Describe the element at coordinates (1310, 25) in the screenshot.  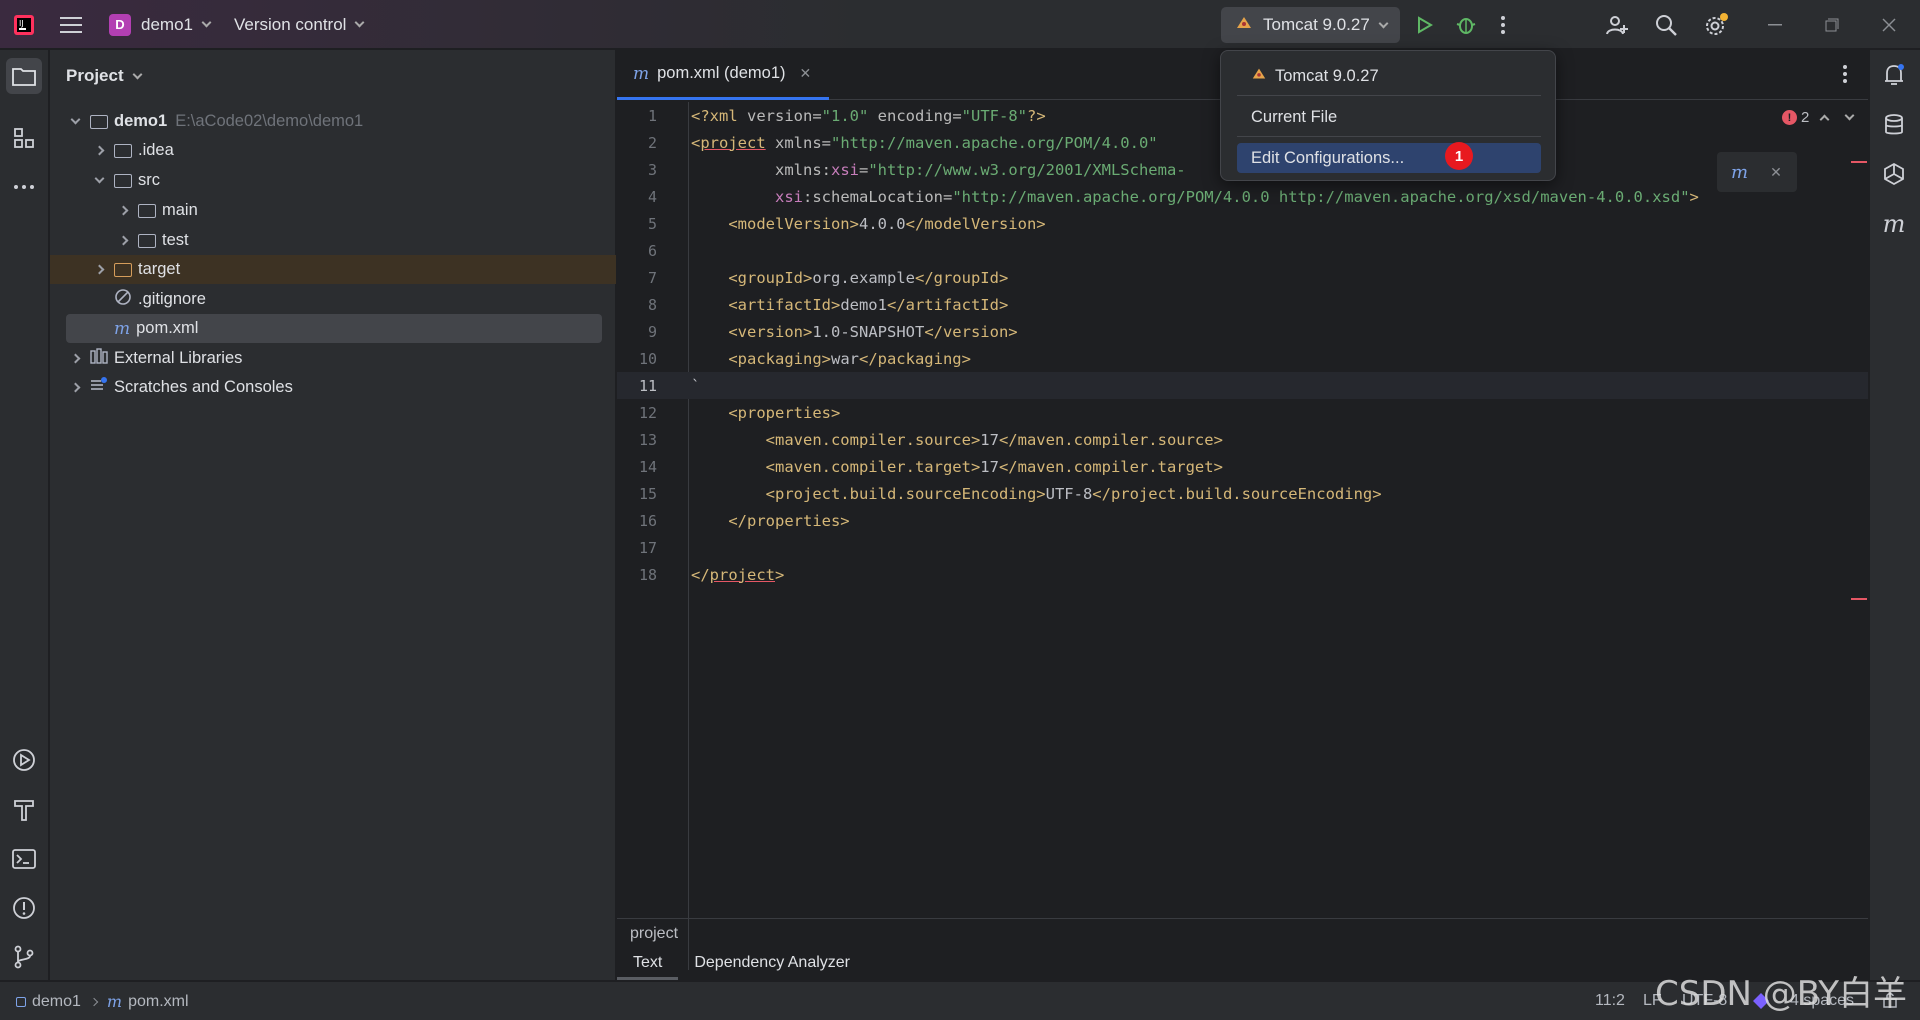
I see `run-config-selector: Tomcat 9.0.27` at that location.